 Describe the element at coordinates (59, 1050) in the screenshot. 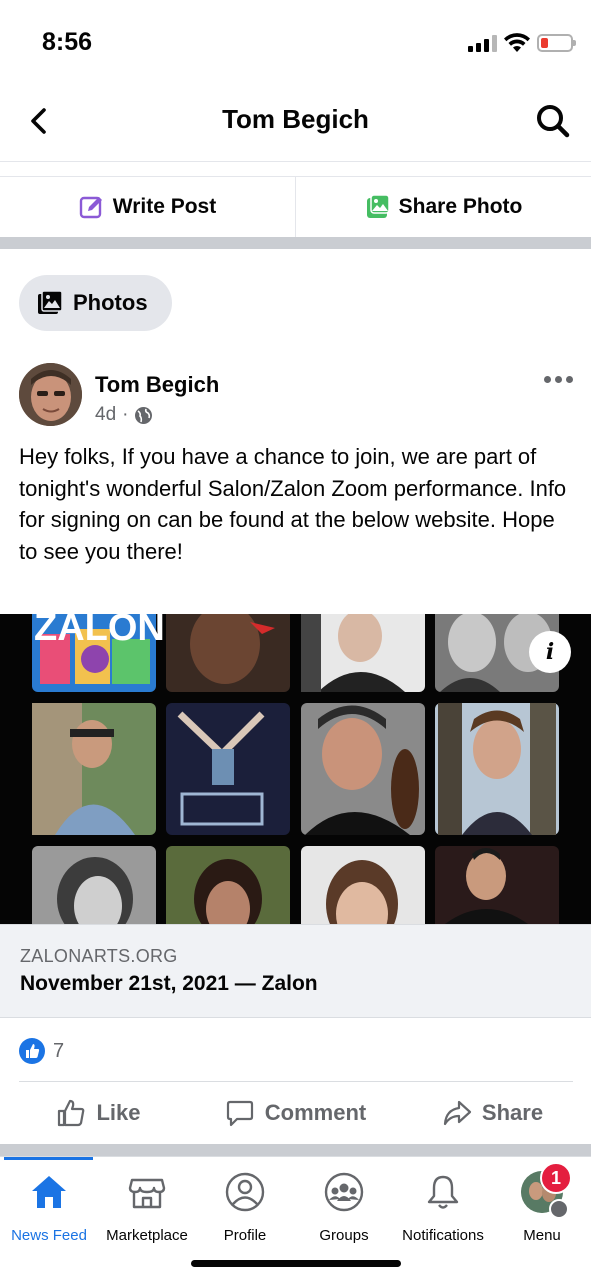

I see `reaction-count: 7` at that location.